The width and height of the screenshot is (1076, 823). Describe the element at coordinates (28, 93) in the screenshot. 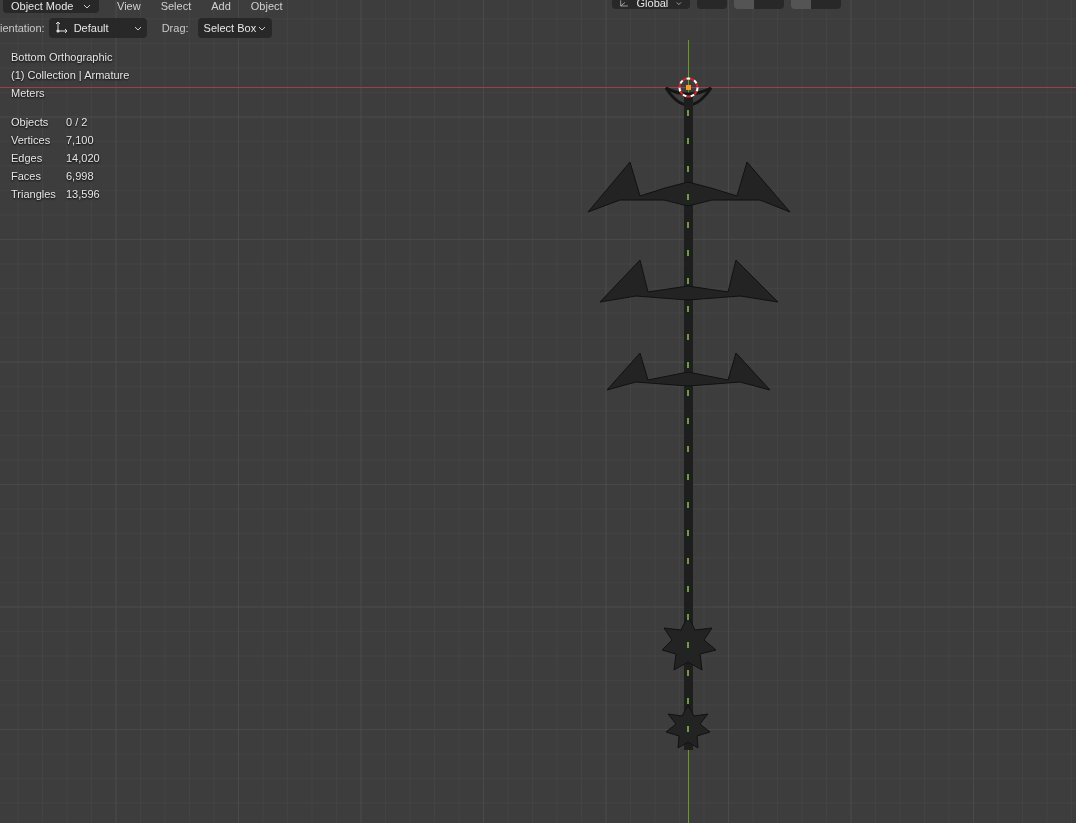

I see `units-text: Meters` at that location.